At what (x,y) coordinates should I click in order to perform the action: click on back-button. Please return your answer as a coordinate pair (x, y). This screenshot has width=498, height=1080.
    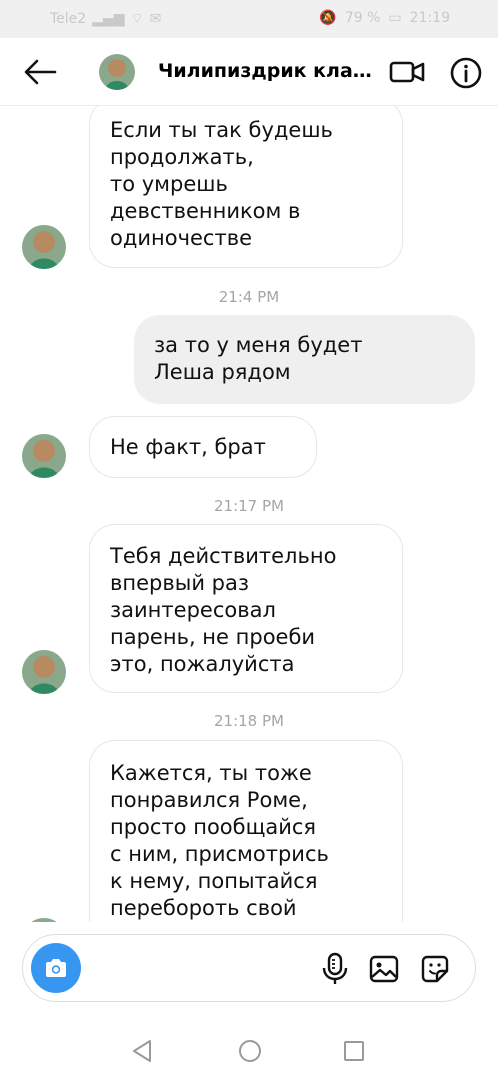
    Looking at the image, I should click on (40, 72).